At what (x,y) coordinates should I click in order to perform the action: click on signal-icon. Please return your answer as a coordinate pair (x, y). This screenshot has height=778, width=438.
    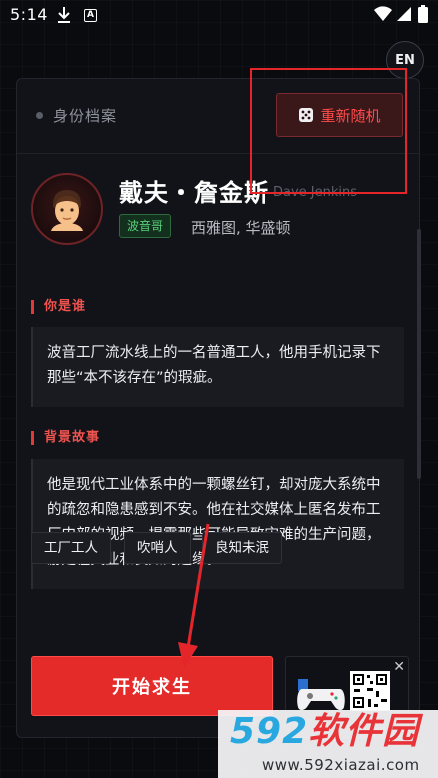
    Looking at the image, I should click on (404, 16).